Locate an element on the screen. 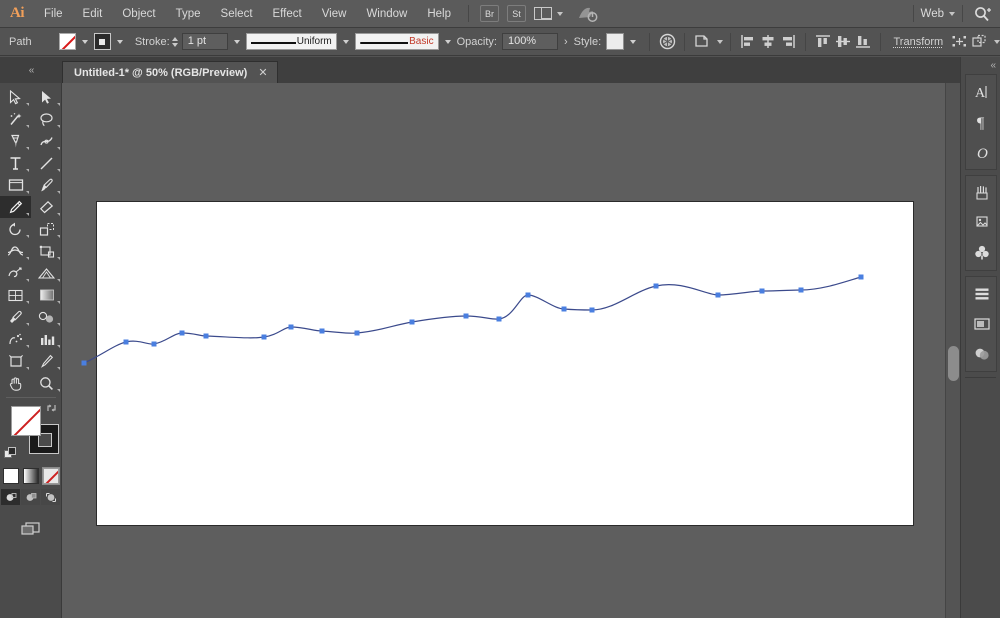 The image size is (1000, 618). color-mode-icon is located at coordinates (10, 476).